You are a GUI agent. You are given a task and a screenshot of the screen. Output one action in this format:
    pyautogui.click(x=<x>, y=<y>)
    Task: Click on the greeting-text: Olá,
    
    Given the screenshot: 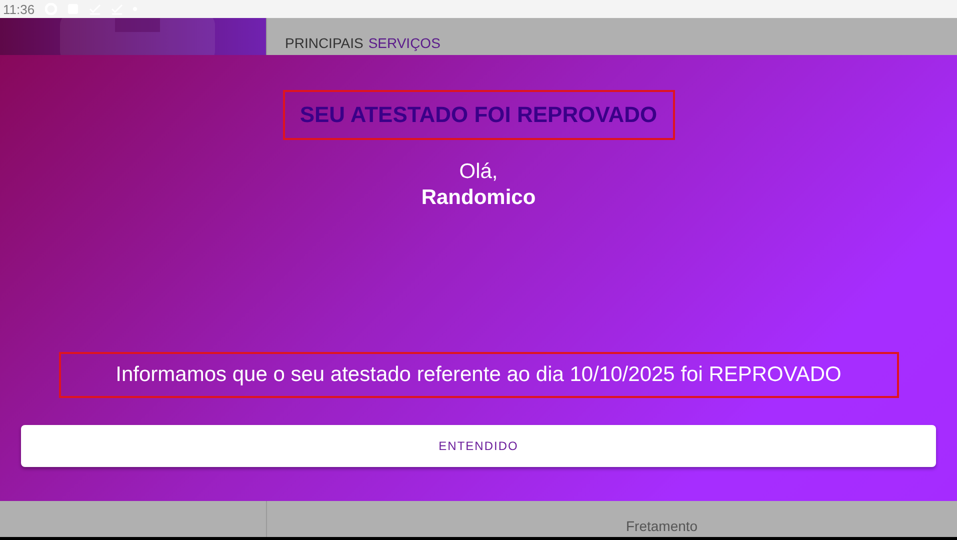 What is the action you would take?
    pyautogui.click(x=478, y=172)
    